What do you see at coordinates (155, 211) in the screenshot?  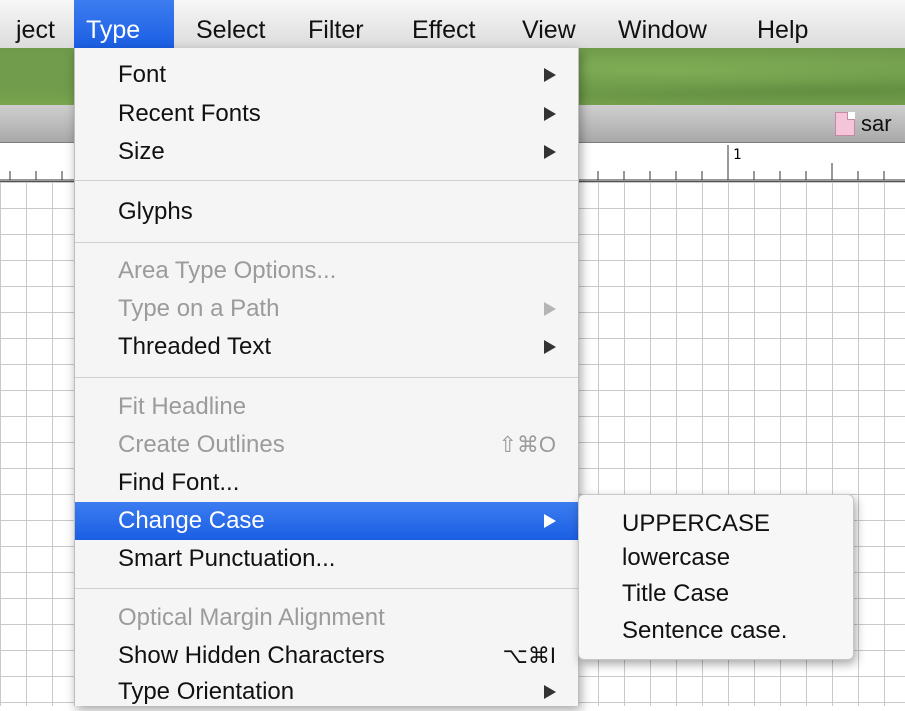 I see `menu-item-label: Glyphs` at bounding box center [155, 211].